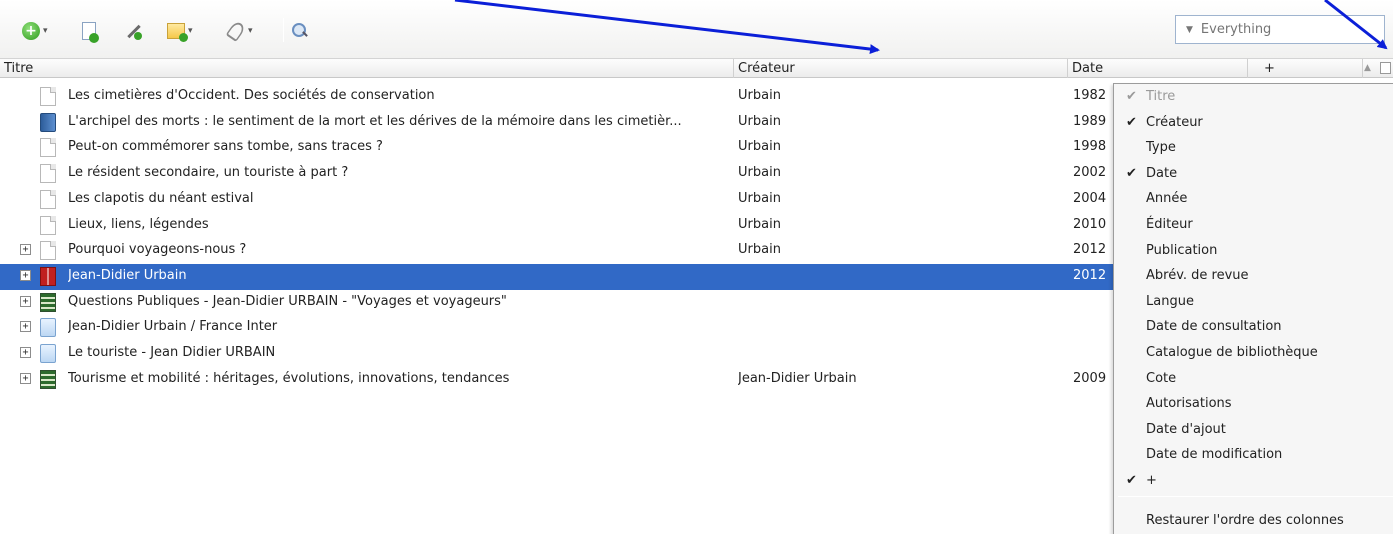  I want to click on menu-item-column-toggle: ✔ Date, so click(1253, 173).